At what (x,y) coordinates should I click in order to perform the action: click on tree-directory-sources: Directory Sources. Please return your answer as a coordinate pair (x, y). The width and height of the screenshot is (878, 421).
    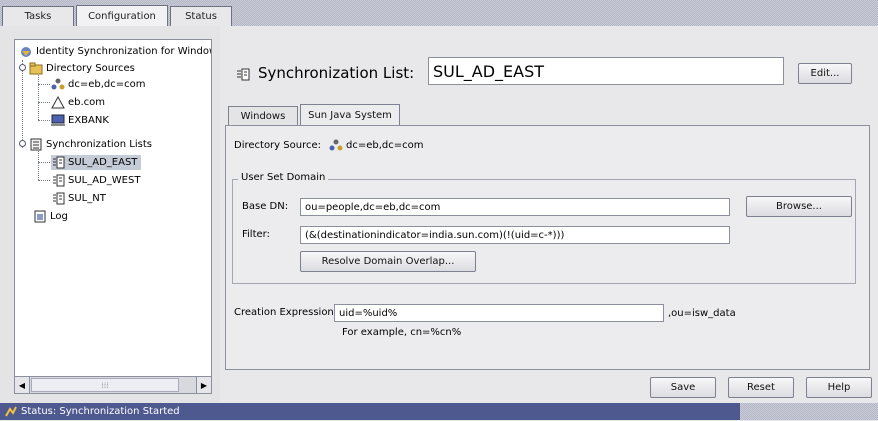
    Looking at the image, I should click on (82, 68).